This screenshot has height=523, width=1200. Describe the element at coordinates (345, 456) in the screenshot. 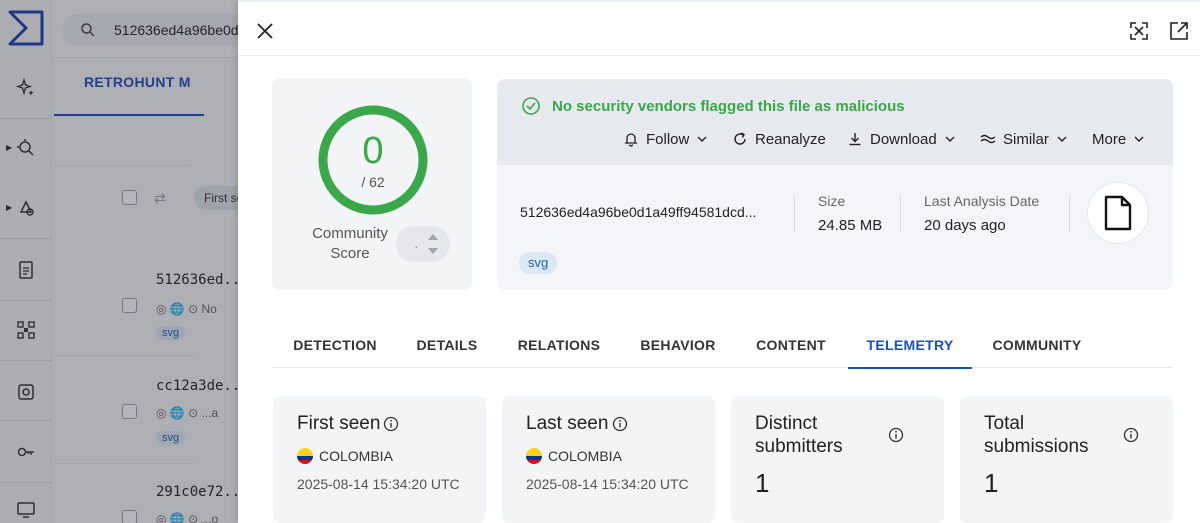

I see `first-seen-country: COLOMBIA` at that location.